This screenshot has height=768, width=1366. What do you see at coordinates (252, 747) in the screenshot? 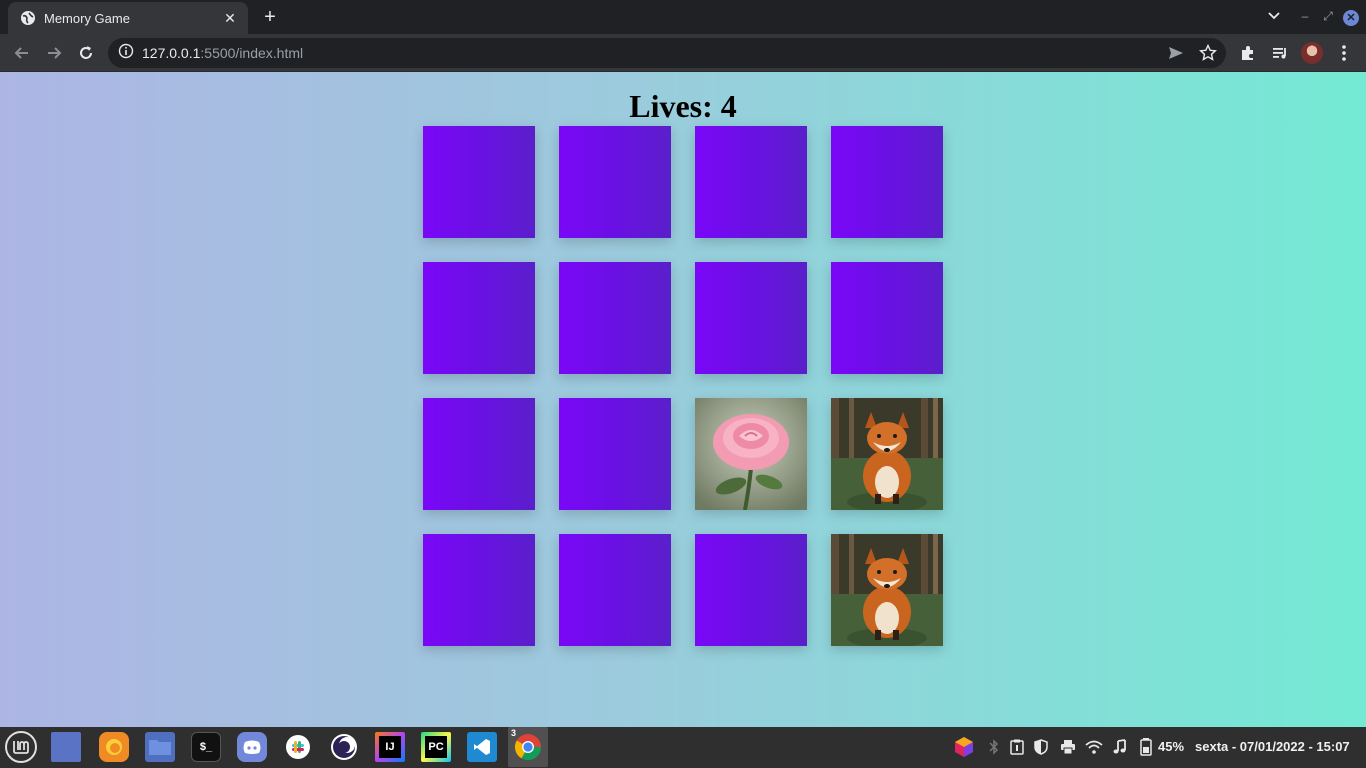
I see `discord-icon` at bounding box center [252, 747].